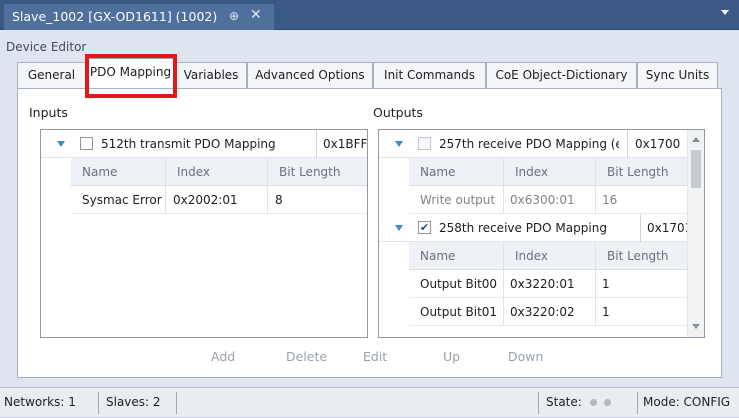 This screenshot has width=739, height=418. I want to click on cell-name: Output Bit01, so click(459, 312).